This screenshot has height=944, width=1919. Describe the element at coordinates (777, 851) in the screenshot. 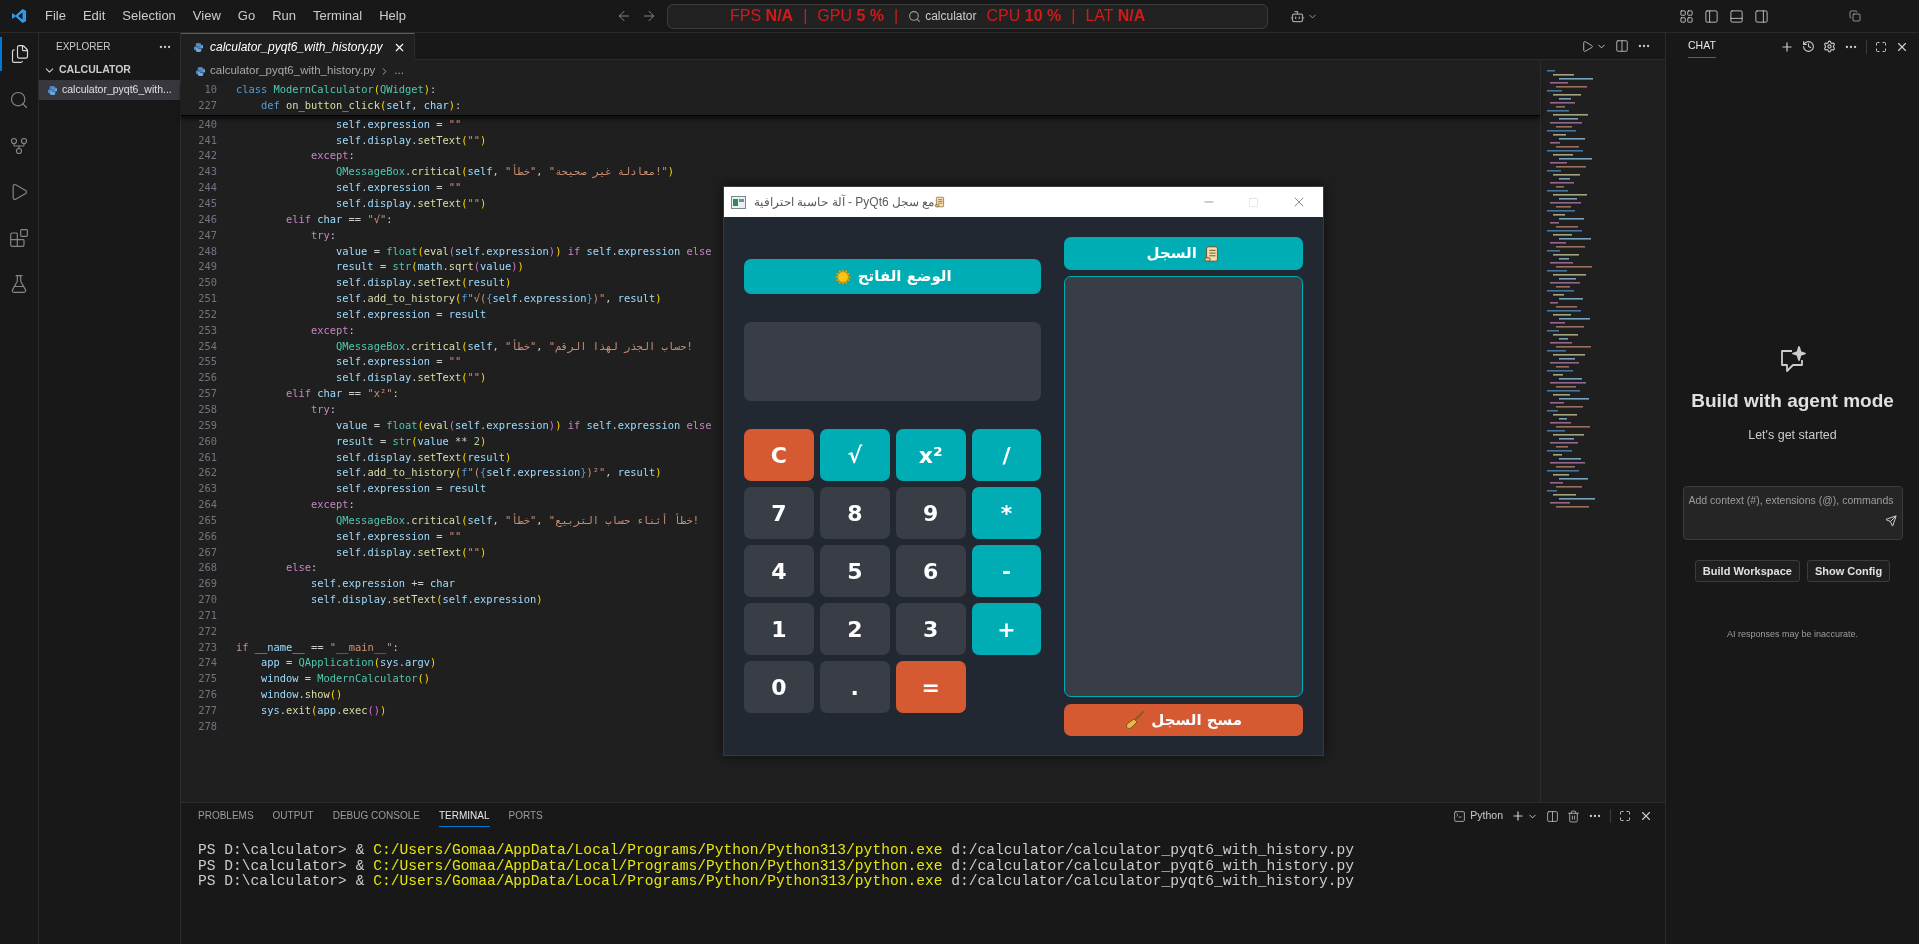

I see `terminal-line: PS D:\calculator> & C:/Users/Gomaa/AppData/Local/Programs/Python/Python313/python.exe d:/calculator/calculator_pyqt6_with_history.py` at that location.